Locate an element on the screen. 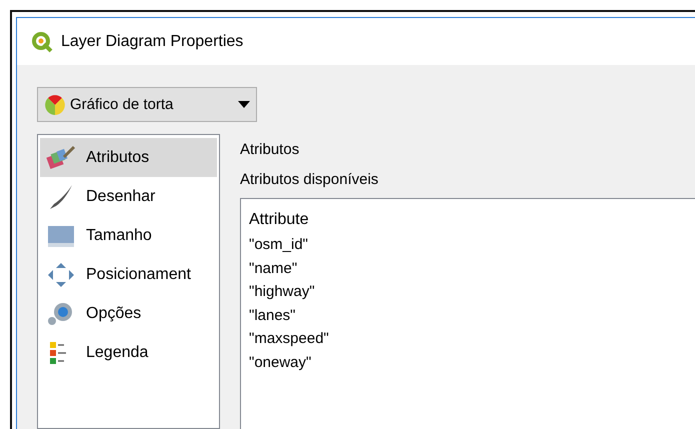 Image resolution: width=695 pixels, height=429 pixels. sidebar-item: Tamanho is located at coordinates (128, 235).